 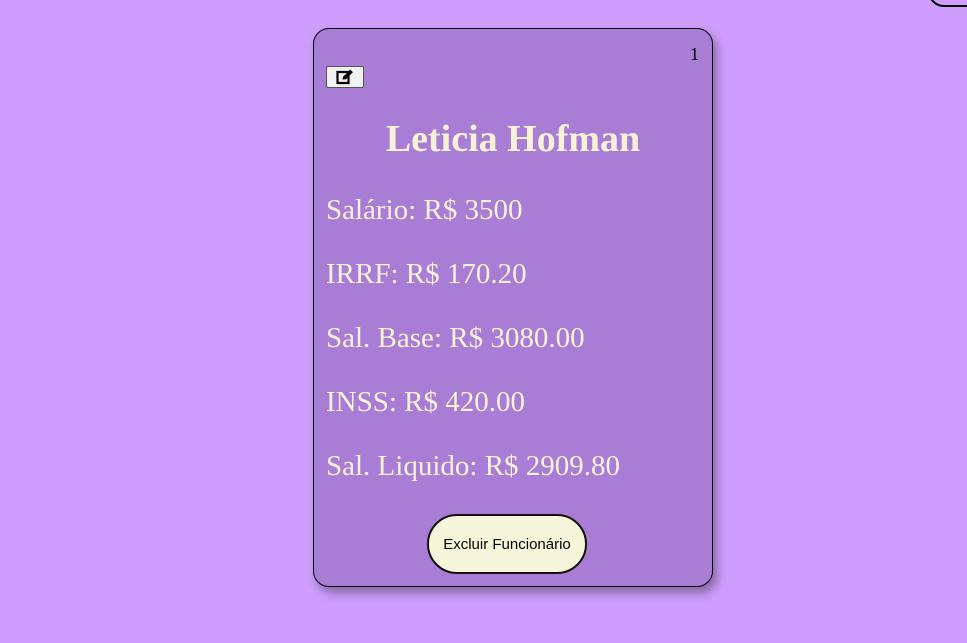 I want to click on employee-name: Leticia Hofman, so click(x=513, y=139).